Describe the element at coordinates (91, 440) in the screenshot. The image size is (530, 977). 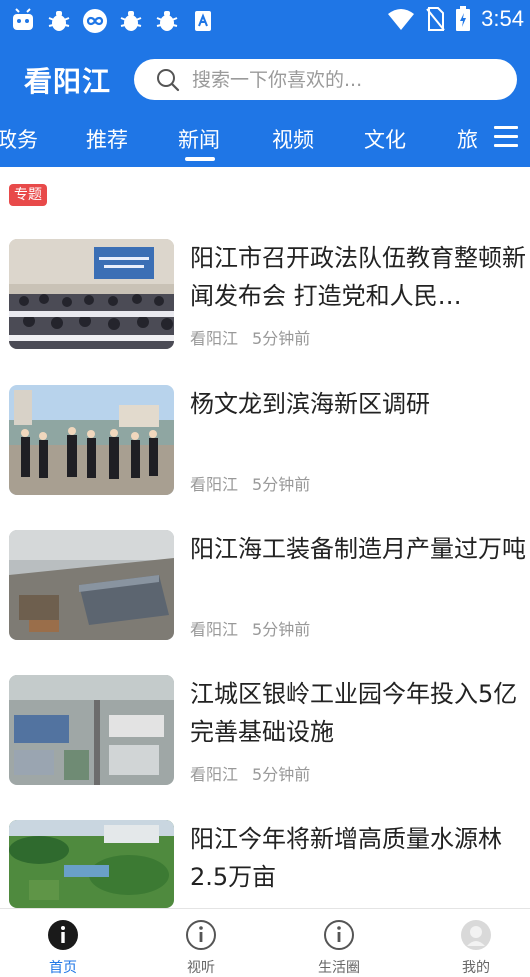
I see `officials-site-visit-photo` at that location.